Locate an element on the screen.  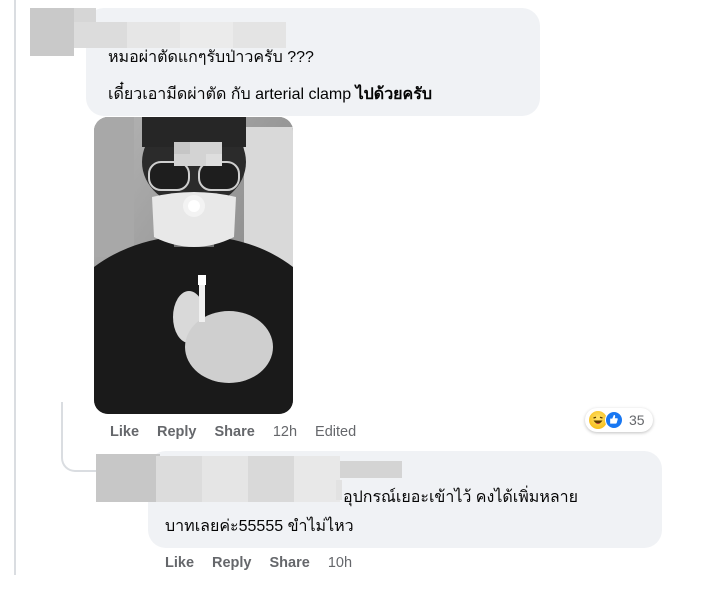
reaction-count: 35 is located at coordinates (637, 420).